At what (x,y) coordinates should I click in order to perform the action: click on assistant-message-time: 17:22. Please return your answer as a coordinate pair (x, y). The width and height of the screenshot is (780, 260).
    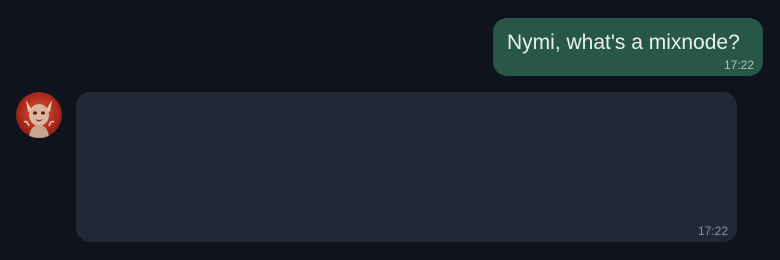
    Looking at the image, I should click on (712, 231).